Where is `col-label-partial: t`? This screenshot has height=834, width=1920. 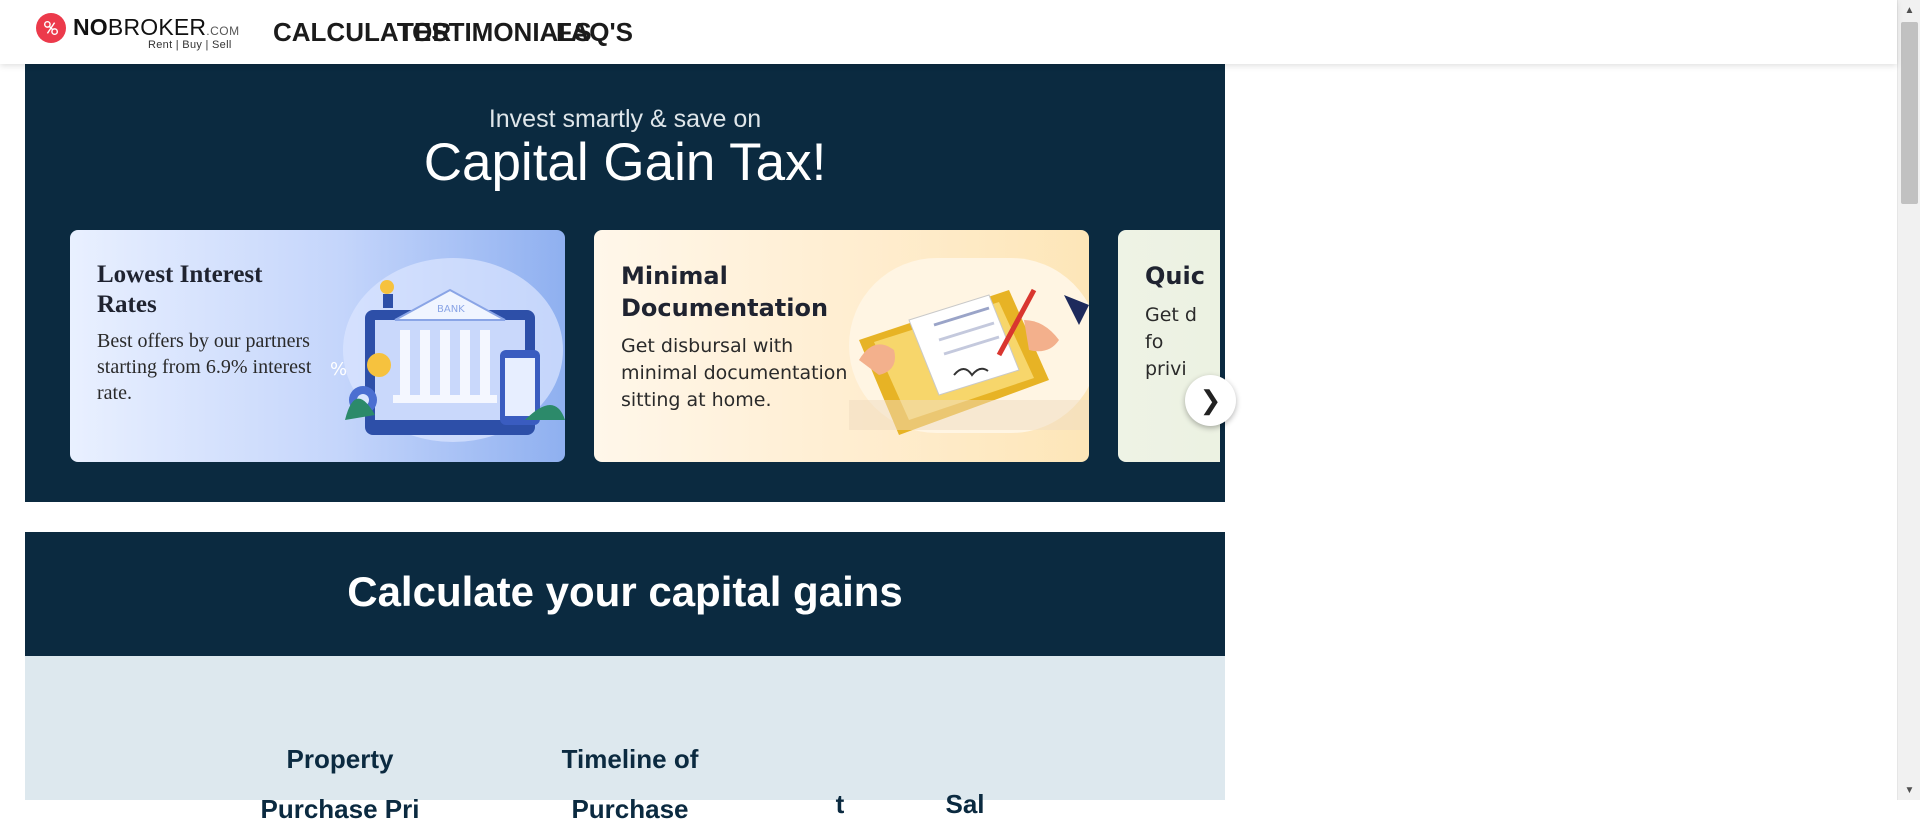
col-label-partial: t is located at coordinates (840, 804).